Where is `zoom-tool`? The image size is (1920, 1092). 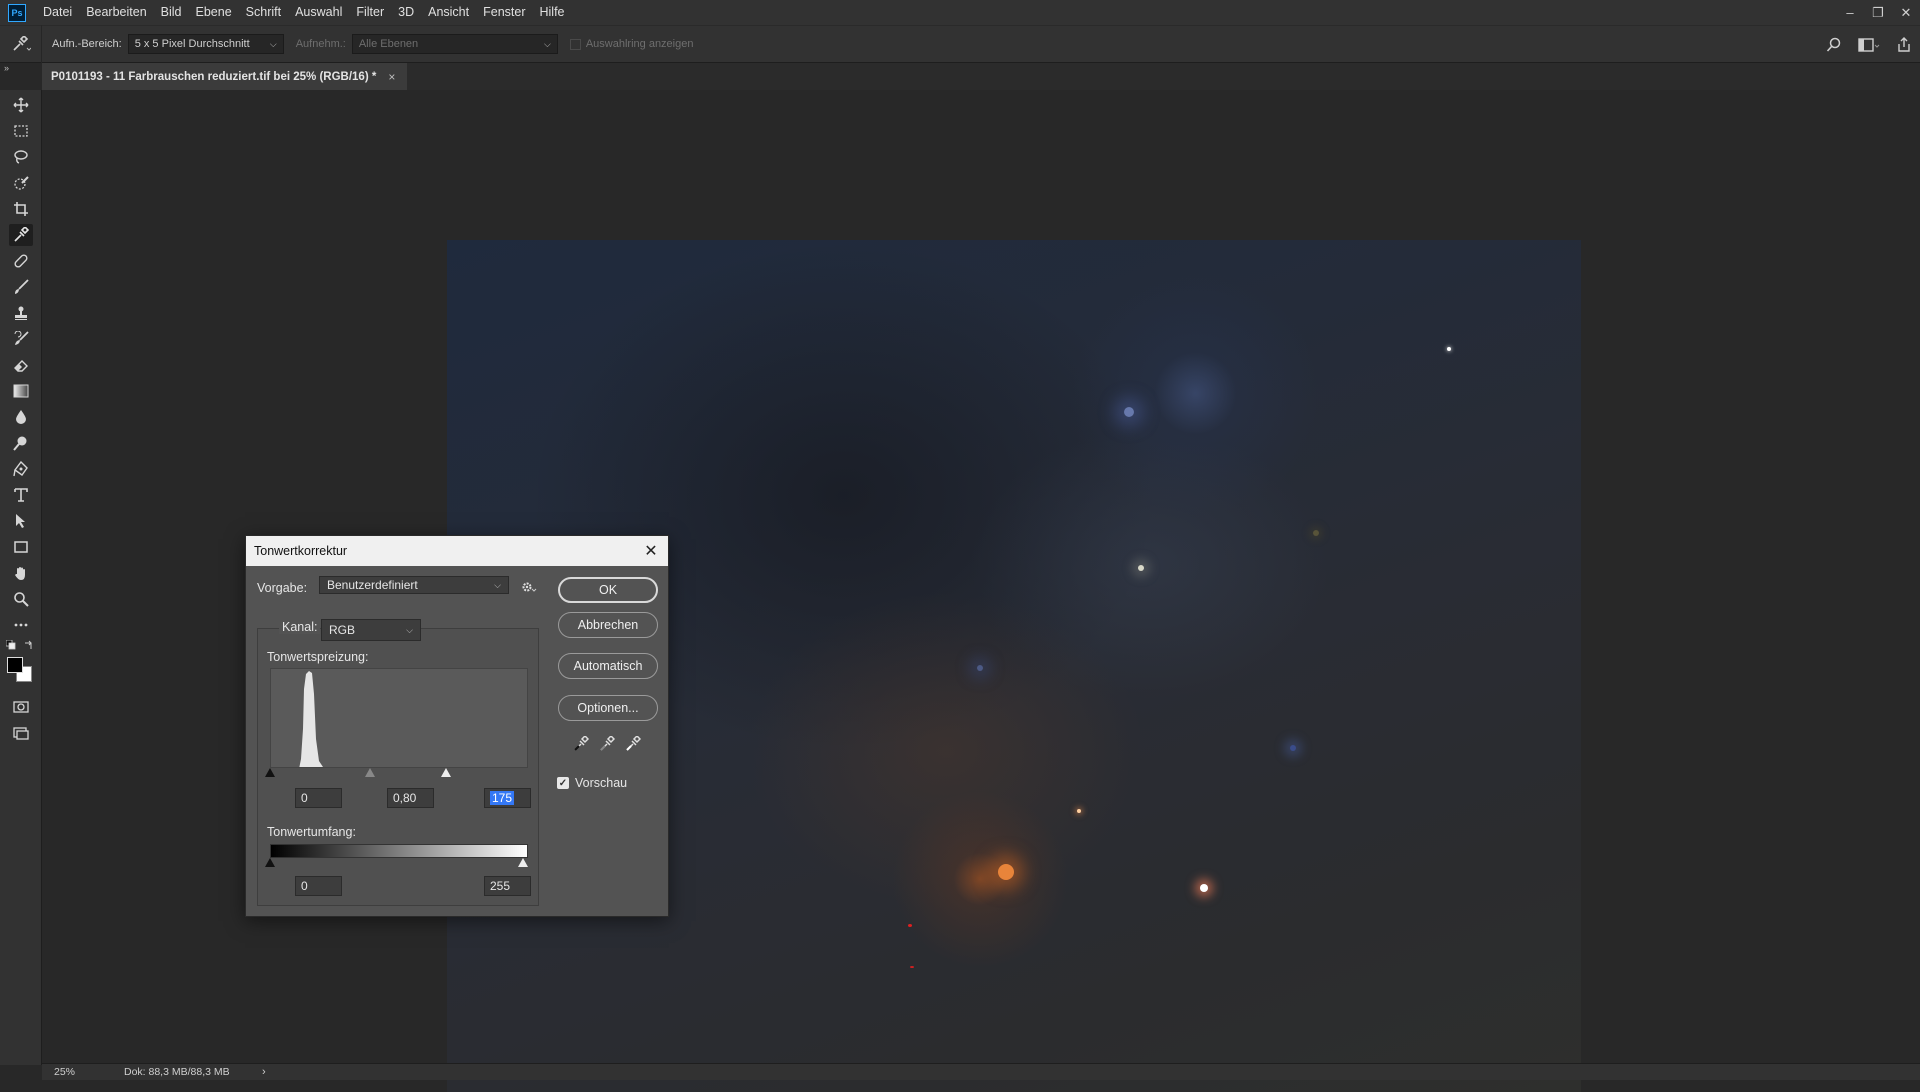
zoom-tool is located at coordinates (21, 599).